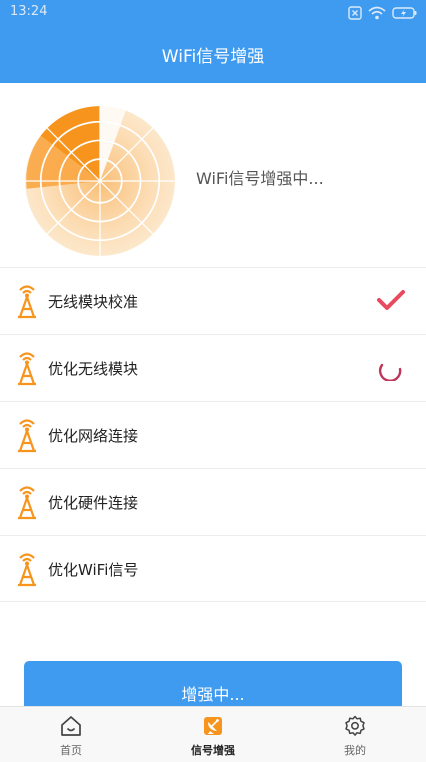  I want to click on notification-icon, so click(355, 13).